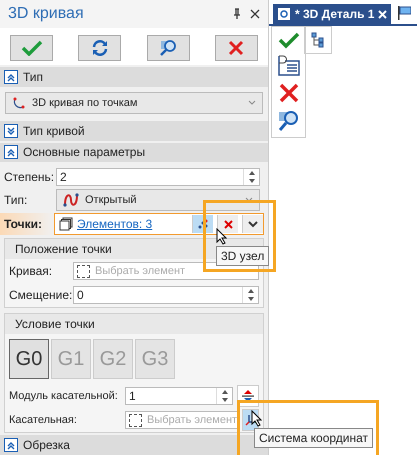 The width and height of the screenshot is (417, 455). What do you see at coordinates (314, 438) in the screenshot?
I see `tooltip: Система координат` at bounding box center [314, 438].